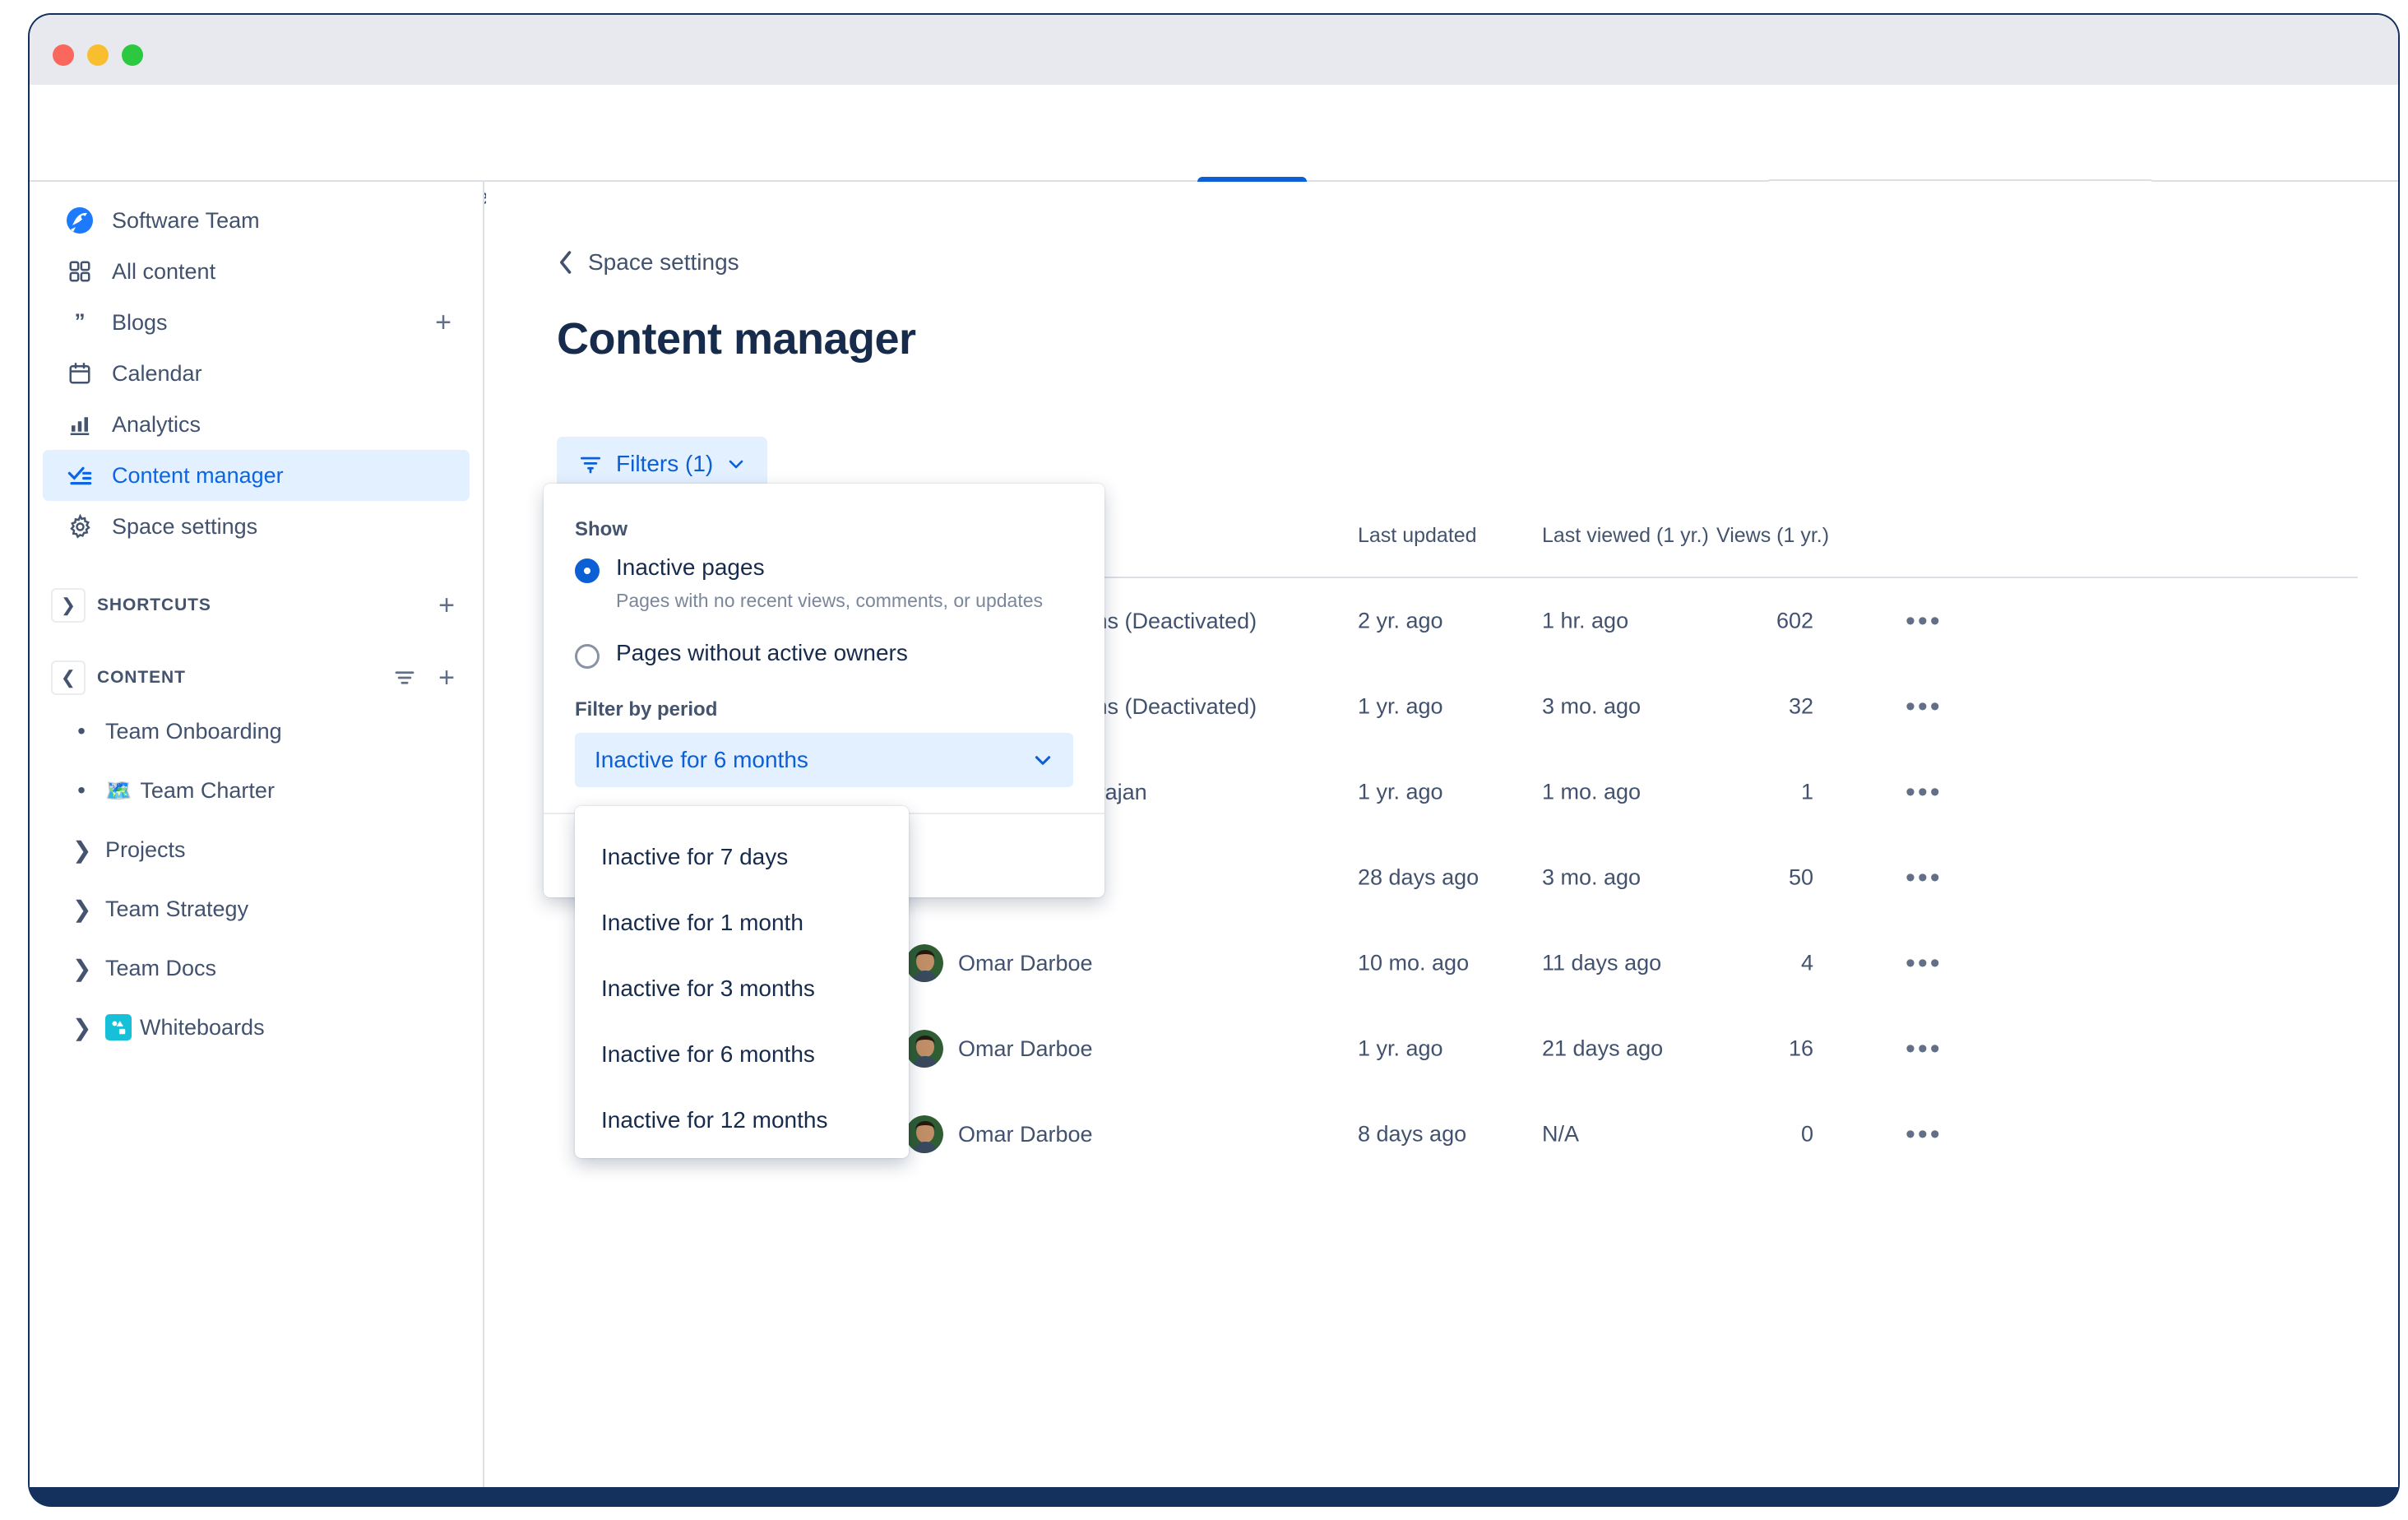 Image resolution: width=2408 pixels, height=1520 pixels. Describe the element at coordinates (1214, 159) in the screenshot. I see `global-navigation-bar: Confluence Home Recent ▾ Spaces ▾ Teams` at that location.